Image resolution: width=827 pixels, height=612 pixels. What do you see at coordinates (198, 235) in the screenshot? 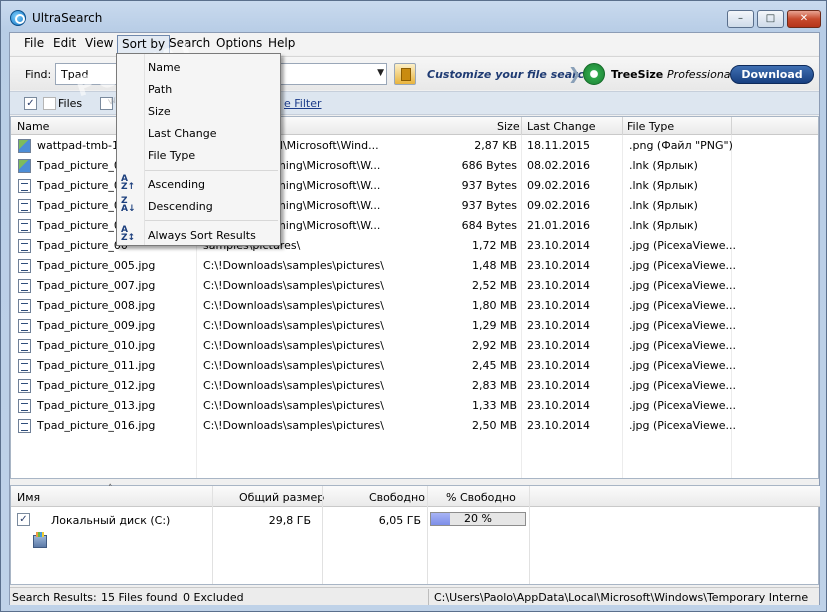
I see `always-sort-results: A Z↕ Always Sort Results` at bounding box center [198, 235].